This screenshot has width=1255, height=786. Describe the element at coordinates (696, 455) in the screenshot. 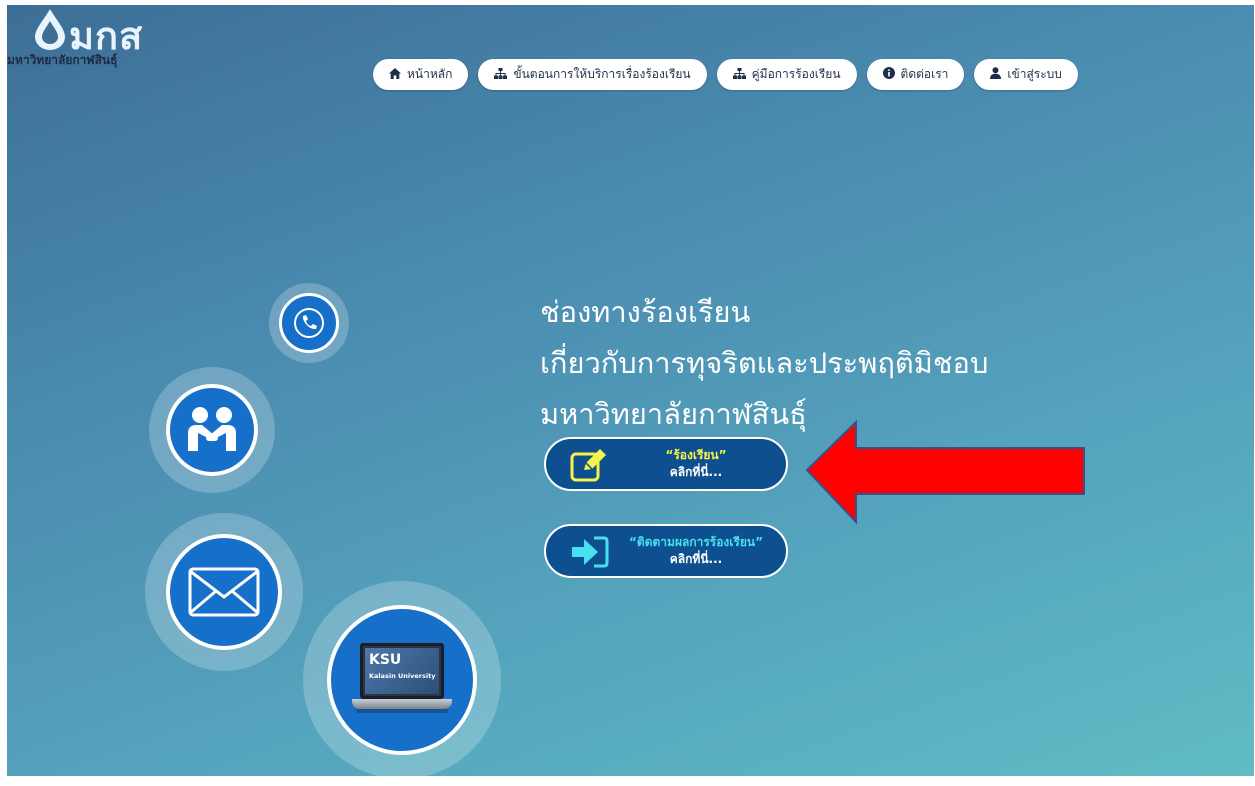

I see `complain-title: “ร้องเรียน”` at that location.